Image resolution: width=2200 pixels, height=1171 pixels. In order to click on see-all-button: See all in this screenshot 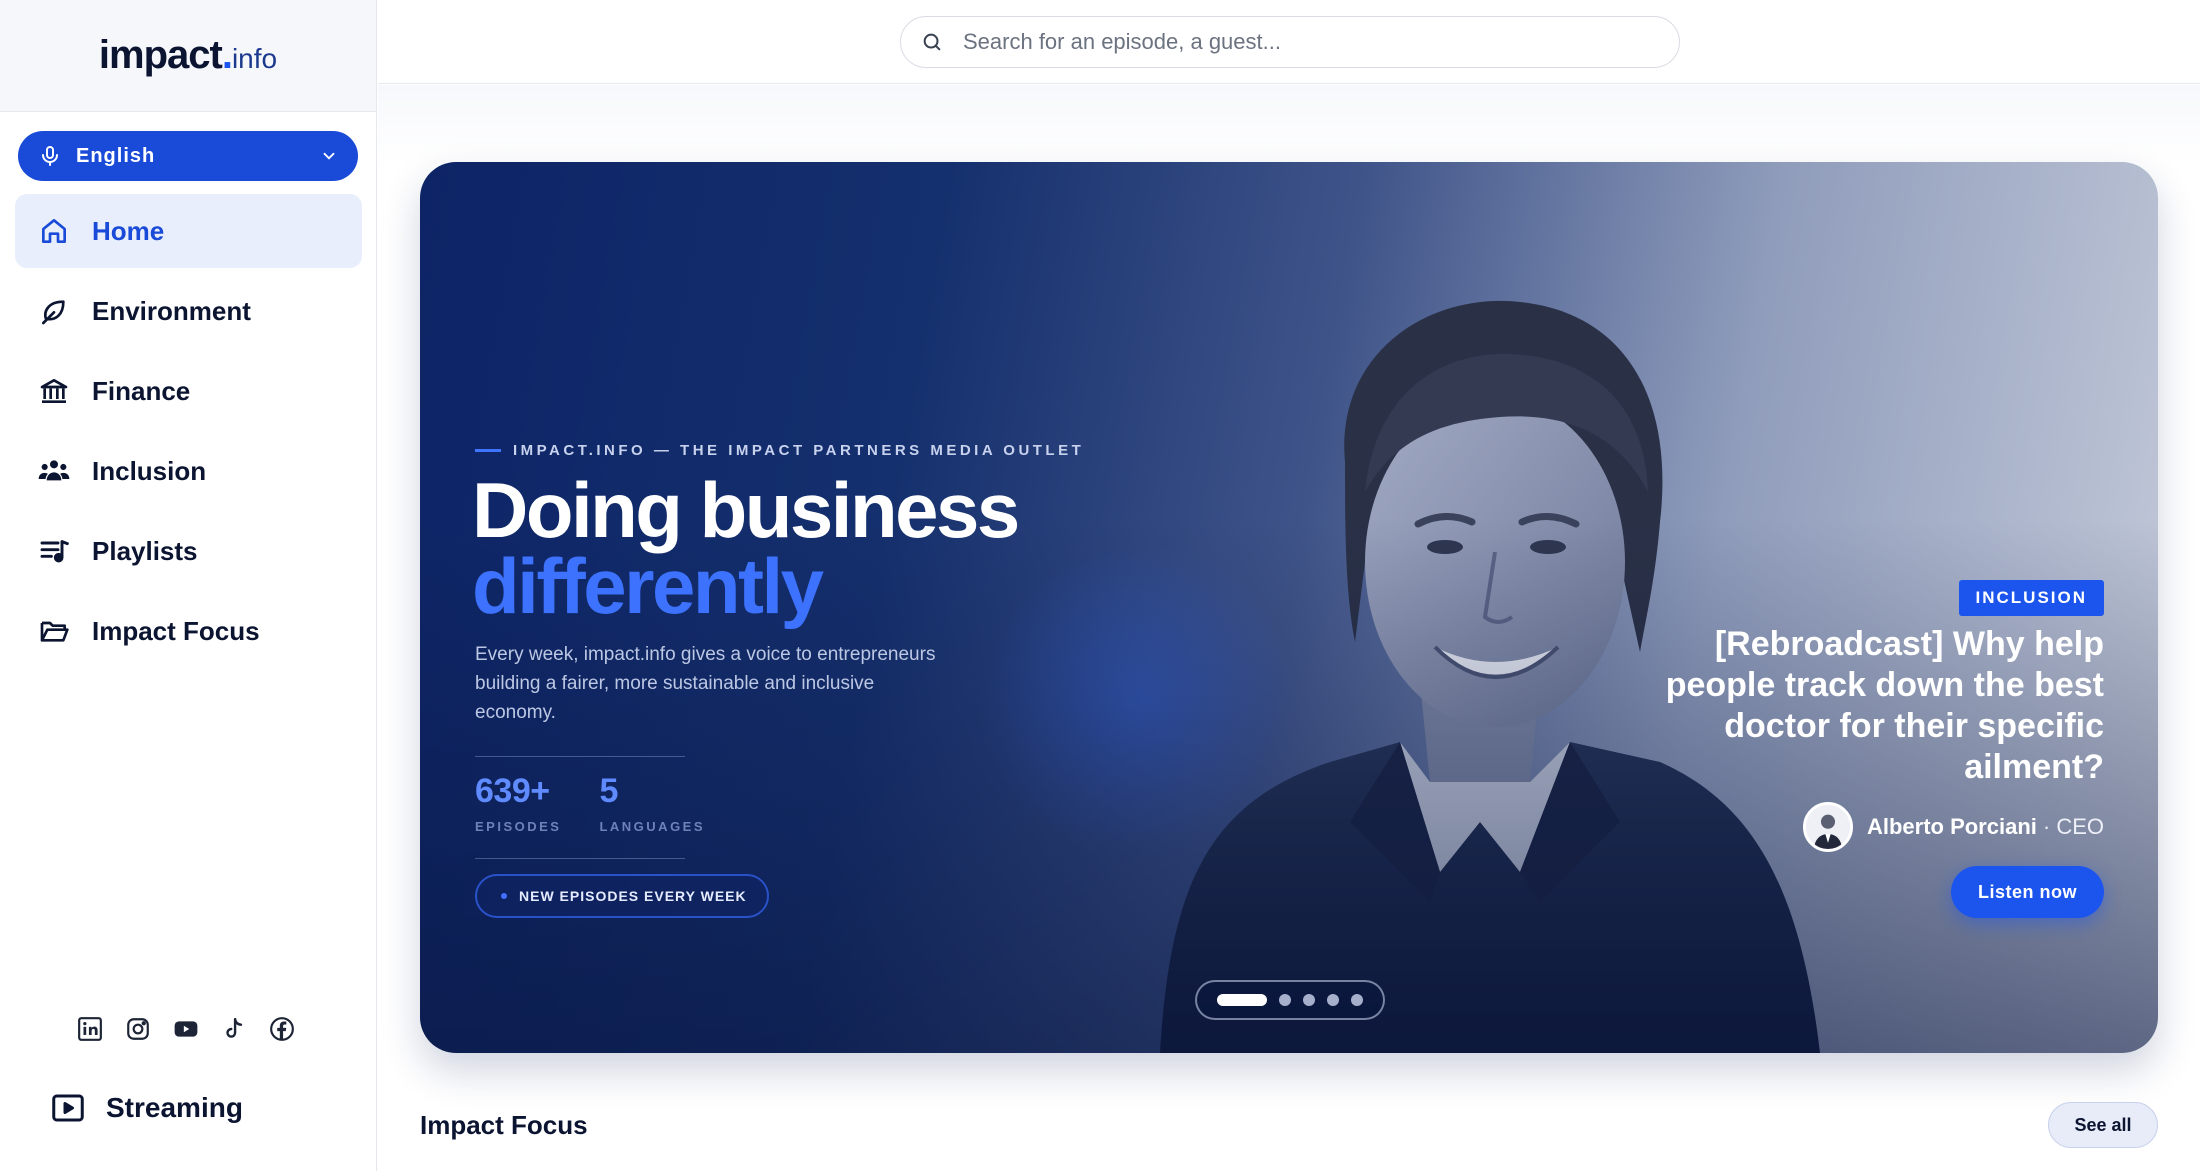, I will do `click(2103, 1125)`.